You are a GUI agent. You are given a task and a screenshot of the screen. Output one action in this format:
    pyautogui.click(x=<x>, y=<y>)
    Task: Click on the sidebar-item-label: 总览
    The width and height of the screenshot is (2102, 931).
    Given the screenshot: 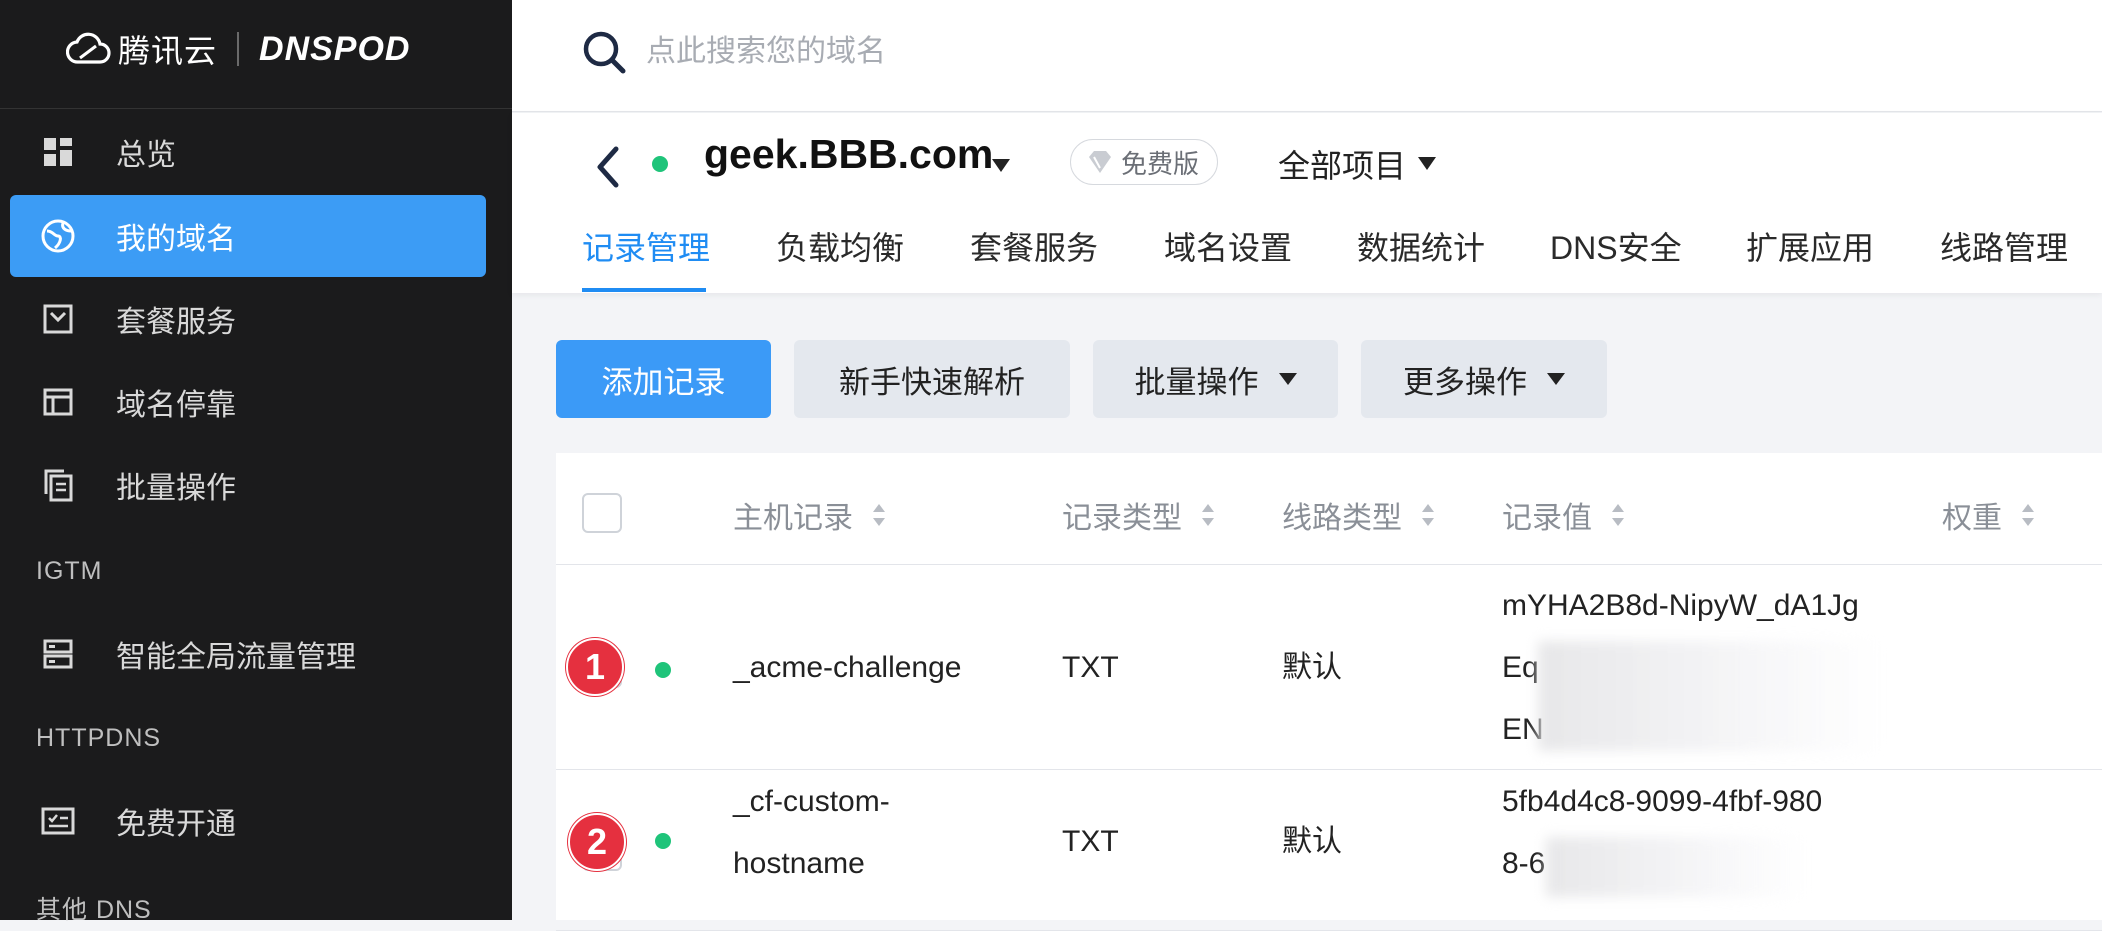 What is the action you would take?
    pyautogui.click(x=146, y=155)
    